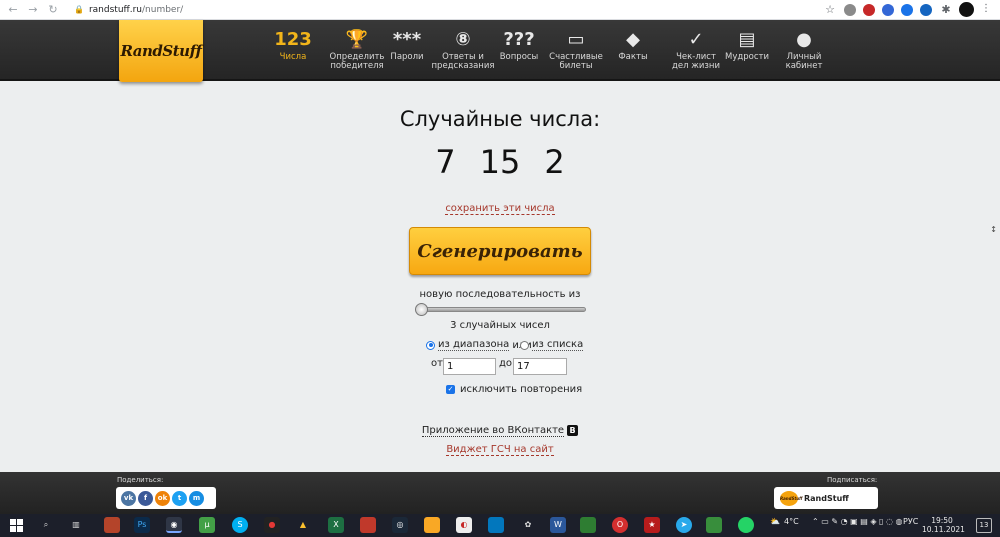  I want to click on url-path: /number/, so click(163, 9).